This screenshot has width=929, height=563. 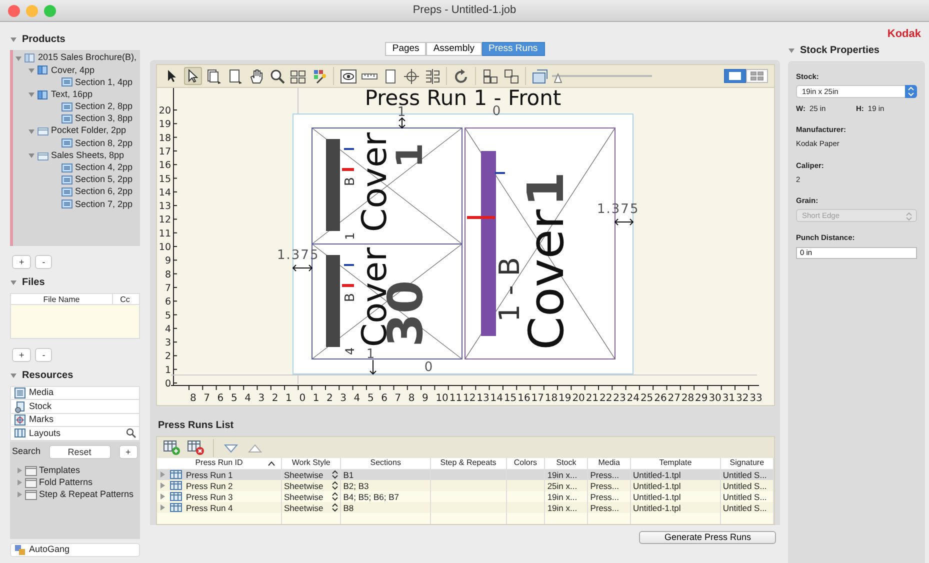 What do you see at coordinates (405, 49) in the screenshot?
I see `view-tab: Pages` at bounding box center [405, 49].